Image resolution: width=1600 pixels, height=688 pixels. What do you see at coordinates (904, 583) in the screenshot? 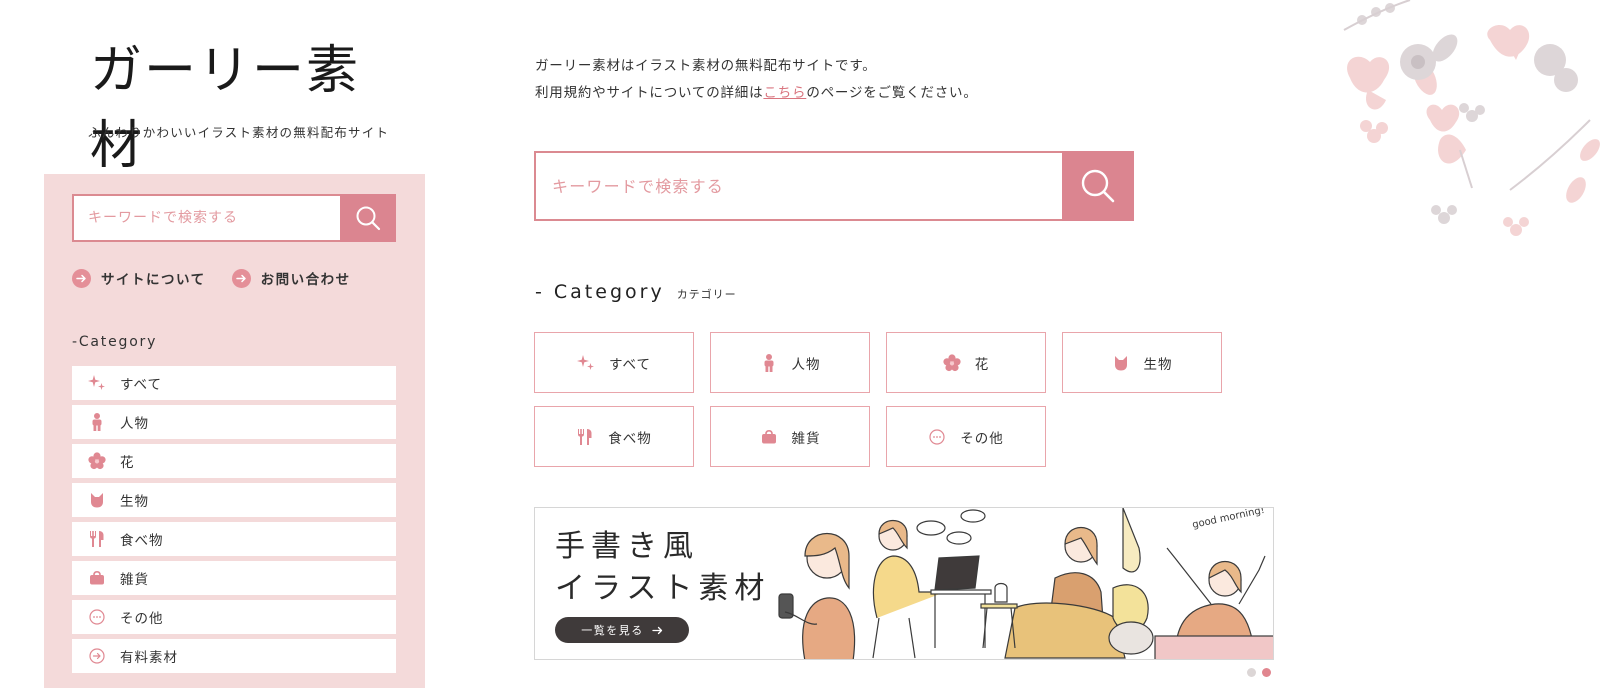
I see `promo-banner: good morning! 手書き風 イラスト素材 一覧を見る` at bounding box center [904, 583].